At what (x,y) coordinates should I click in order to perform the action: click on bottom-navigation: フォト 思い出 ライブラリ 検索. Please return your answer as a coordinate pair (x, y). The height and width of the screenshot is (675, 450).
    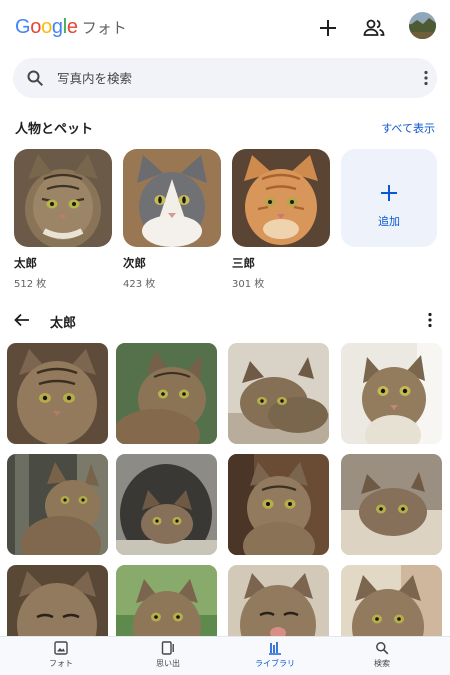
    Looking at the image, I should click on (225, 655).